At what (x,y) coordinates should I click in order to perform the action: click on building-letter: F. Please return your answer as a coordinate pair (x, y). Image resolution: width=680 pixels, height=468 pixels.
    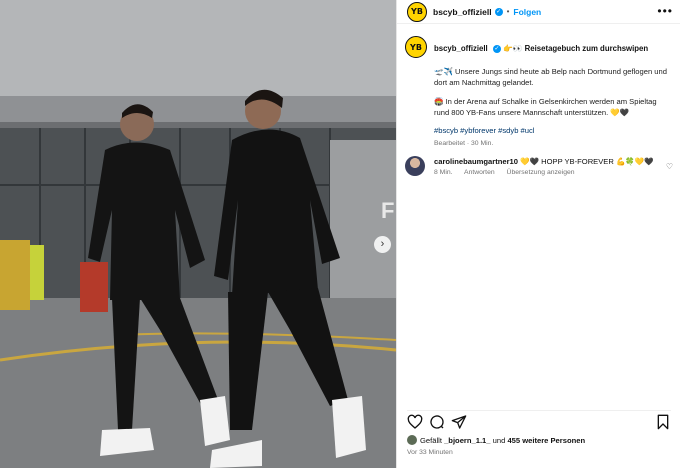
    Looking at the image, I should click on (387, 210).